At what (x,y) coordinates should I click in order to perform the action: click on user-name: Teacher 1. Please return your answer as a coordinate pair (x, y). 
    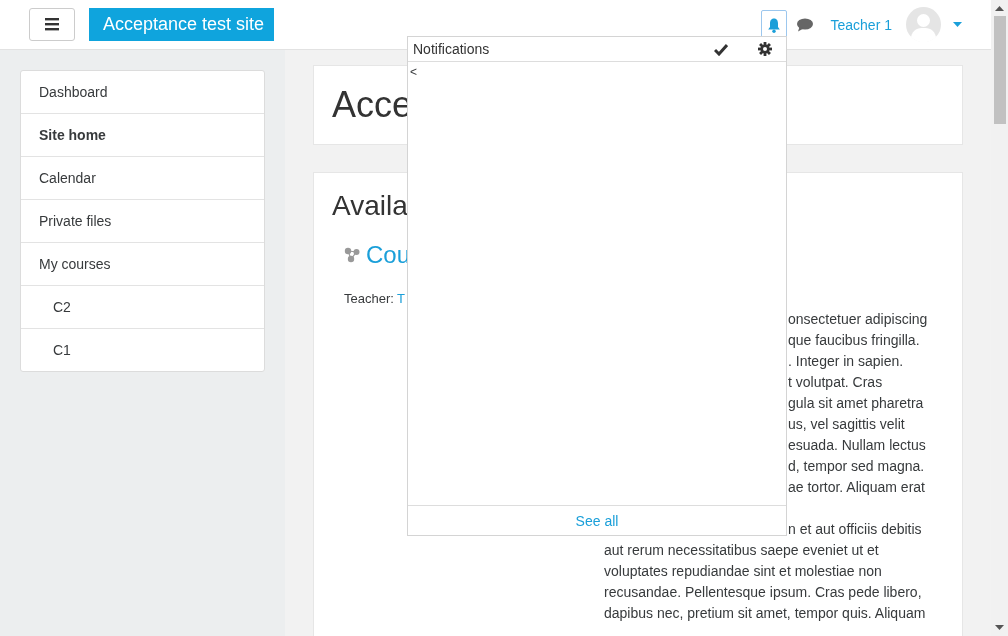
    Looking at the image, I should click on (861, 24).